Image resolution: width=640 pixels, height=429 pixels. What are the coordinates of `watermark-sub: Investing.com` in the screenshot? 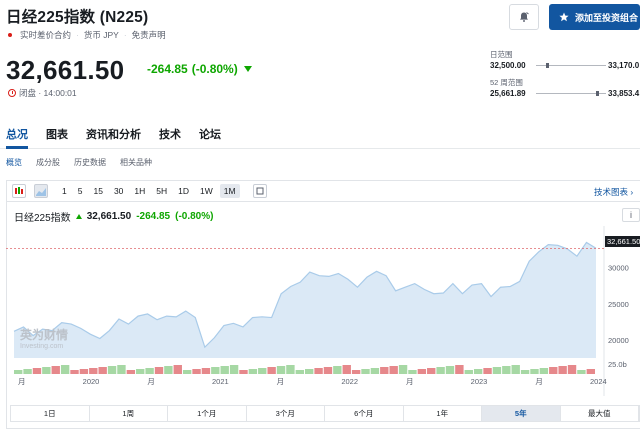 It's located at (42, 346).